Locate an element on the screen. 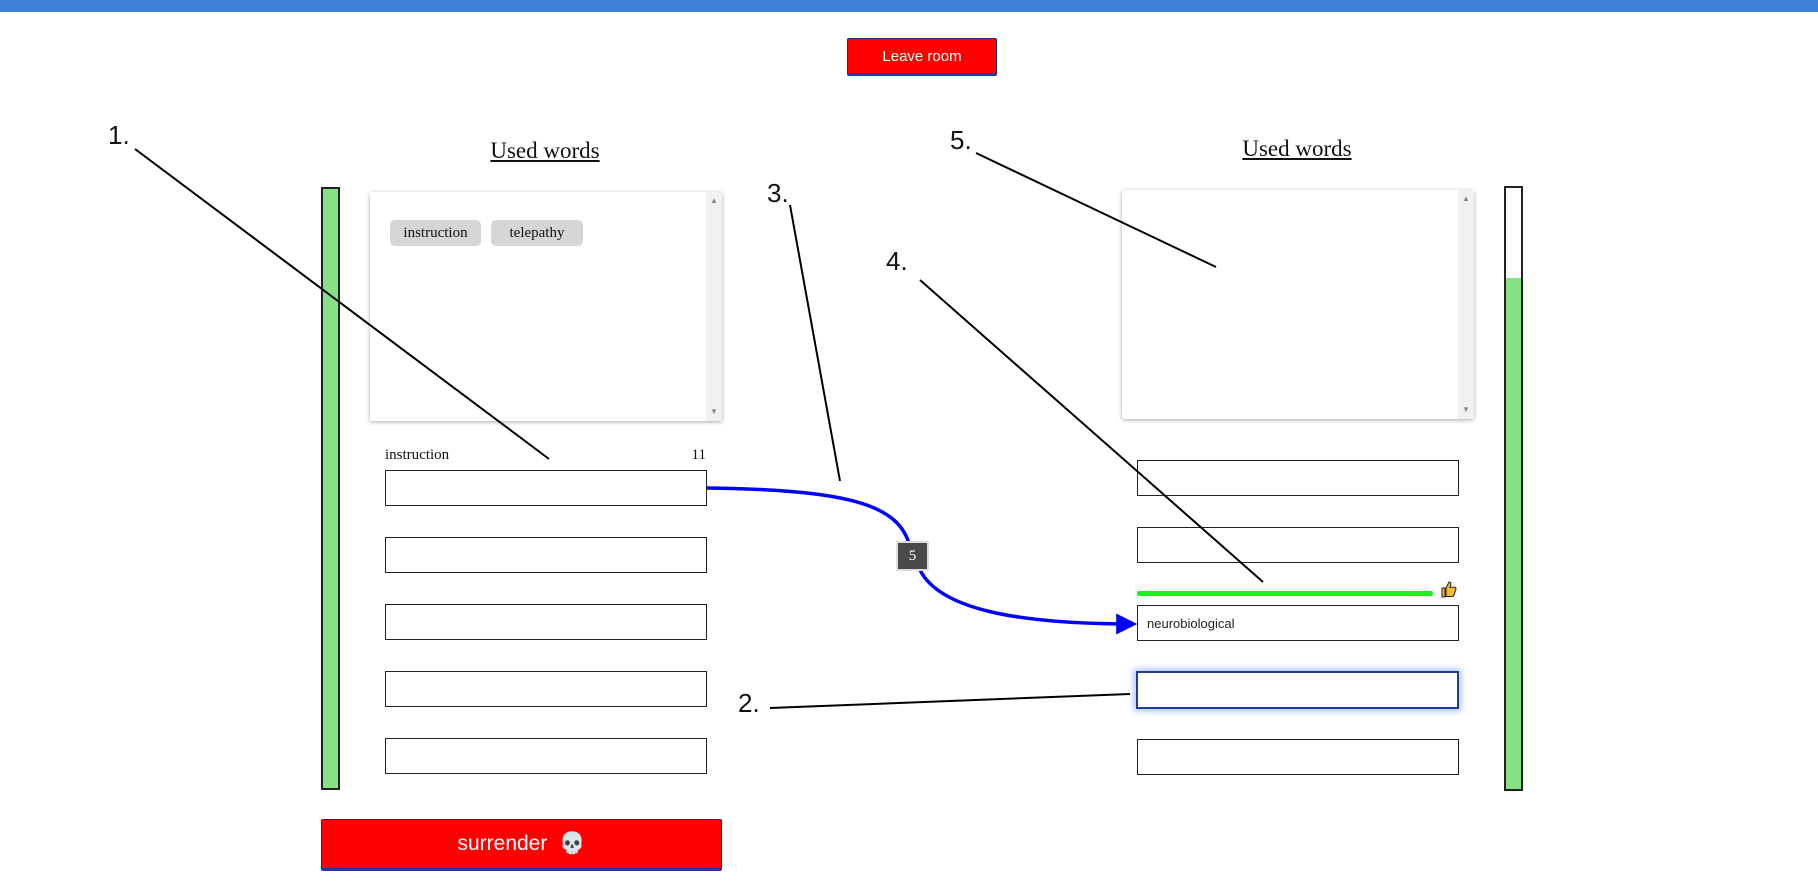 This screenshot has width=1818, height=894. link-arrow-lower is located at coordinates (1028, 602).